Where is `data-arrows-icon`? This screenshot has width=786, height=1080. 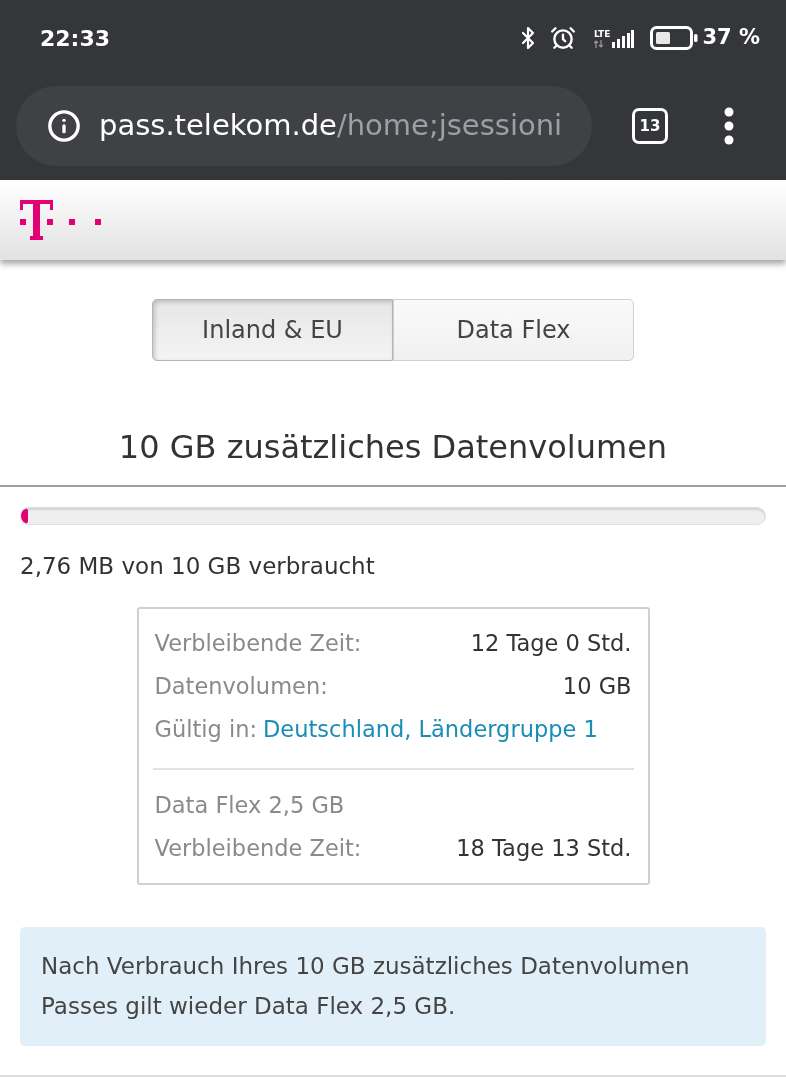
data-arrows-icon is located at coordinates (598, 43).